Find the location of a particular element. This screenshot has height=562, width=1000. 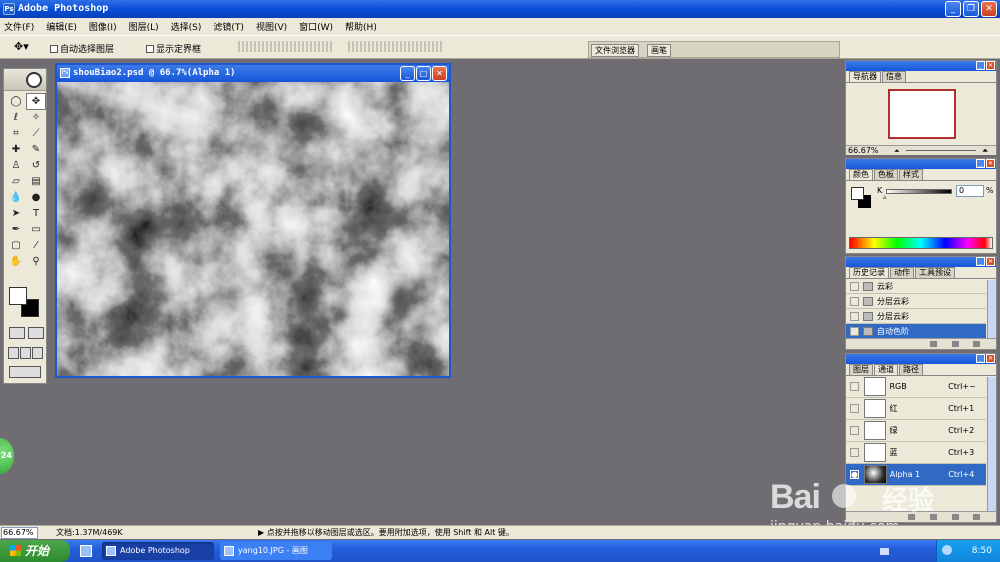

eraser-tool-icon: ▱ is located at coordinates (16, 181).